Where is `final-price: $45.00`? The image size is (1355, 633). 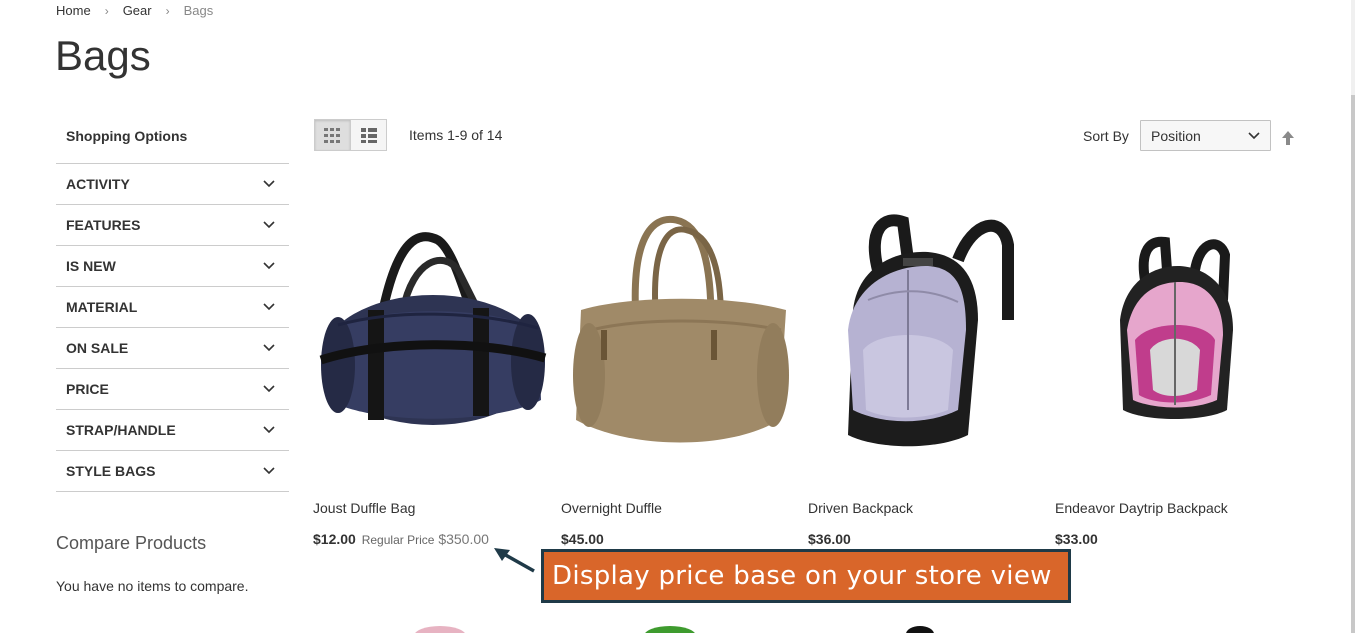 final-price: $45.00 is located at coordinates (582, 539).